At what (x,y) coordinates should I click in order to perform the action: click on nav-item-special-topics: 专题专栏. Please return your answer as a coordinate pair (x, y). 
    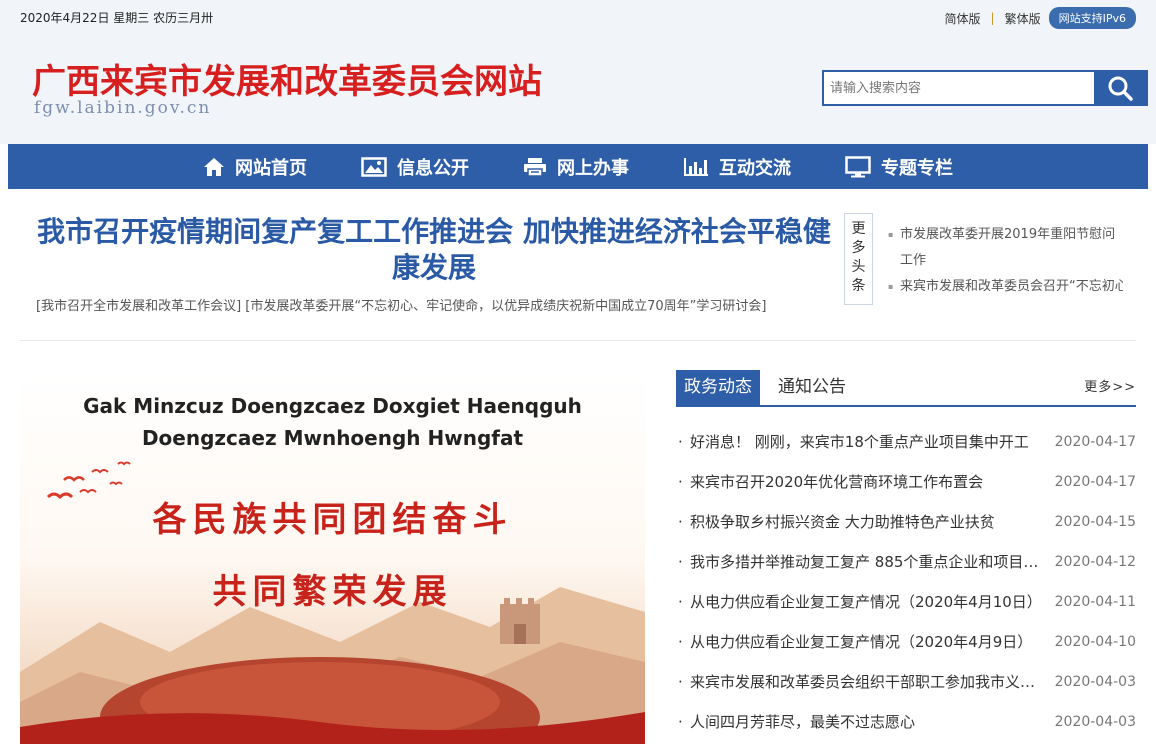
    Looking at the image, I should click on (899, 167).